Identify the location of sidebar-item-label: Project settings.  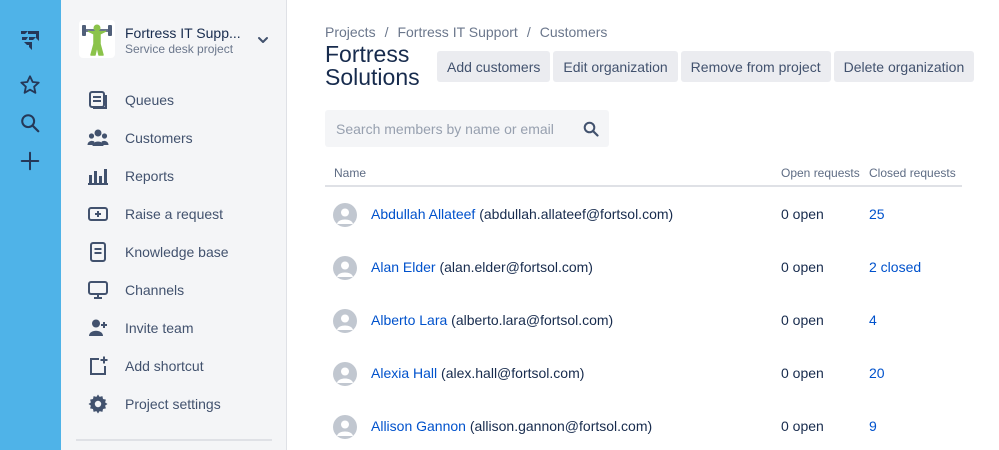
(173, 404).